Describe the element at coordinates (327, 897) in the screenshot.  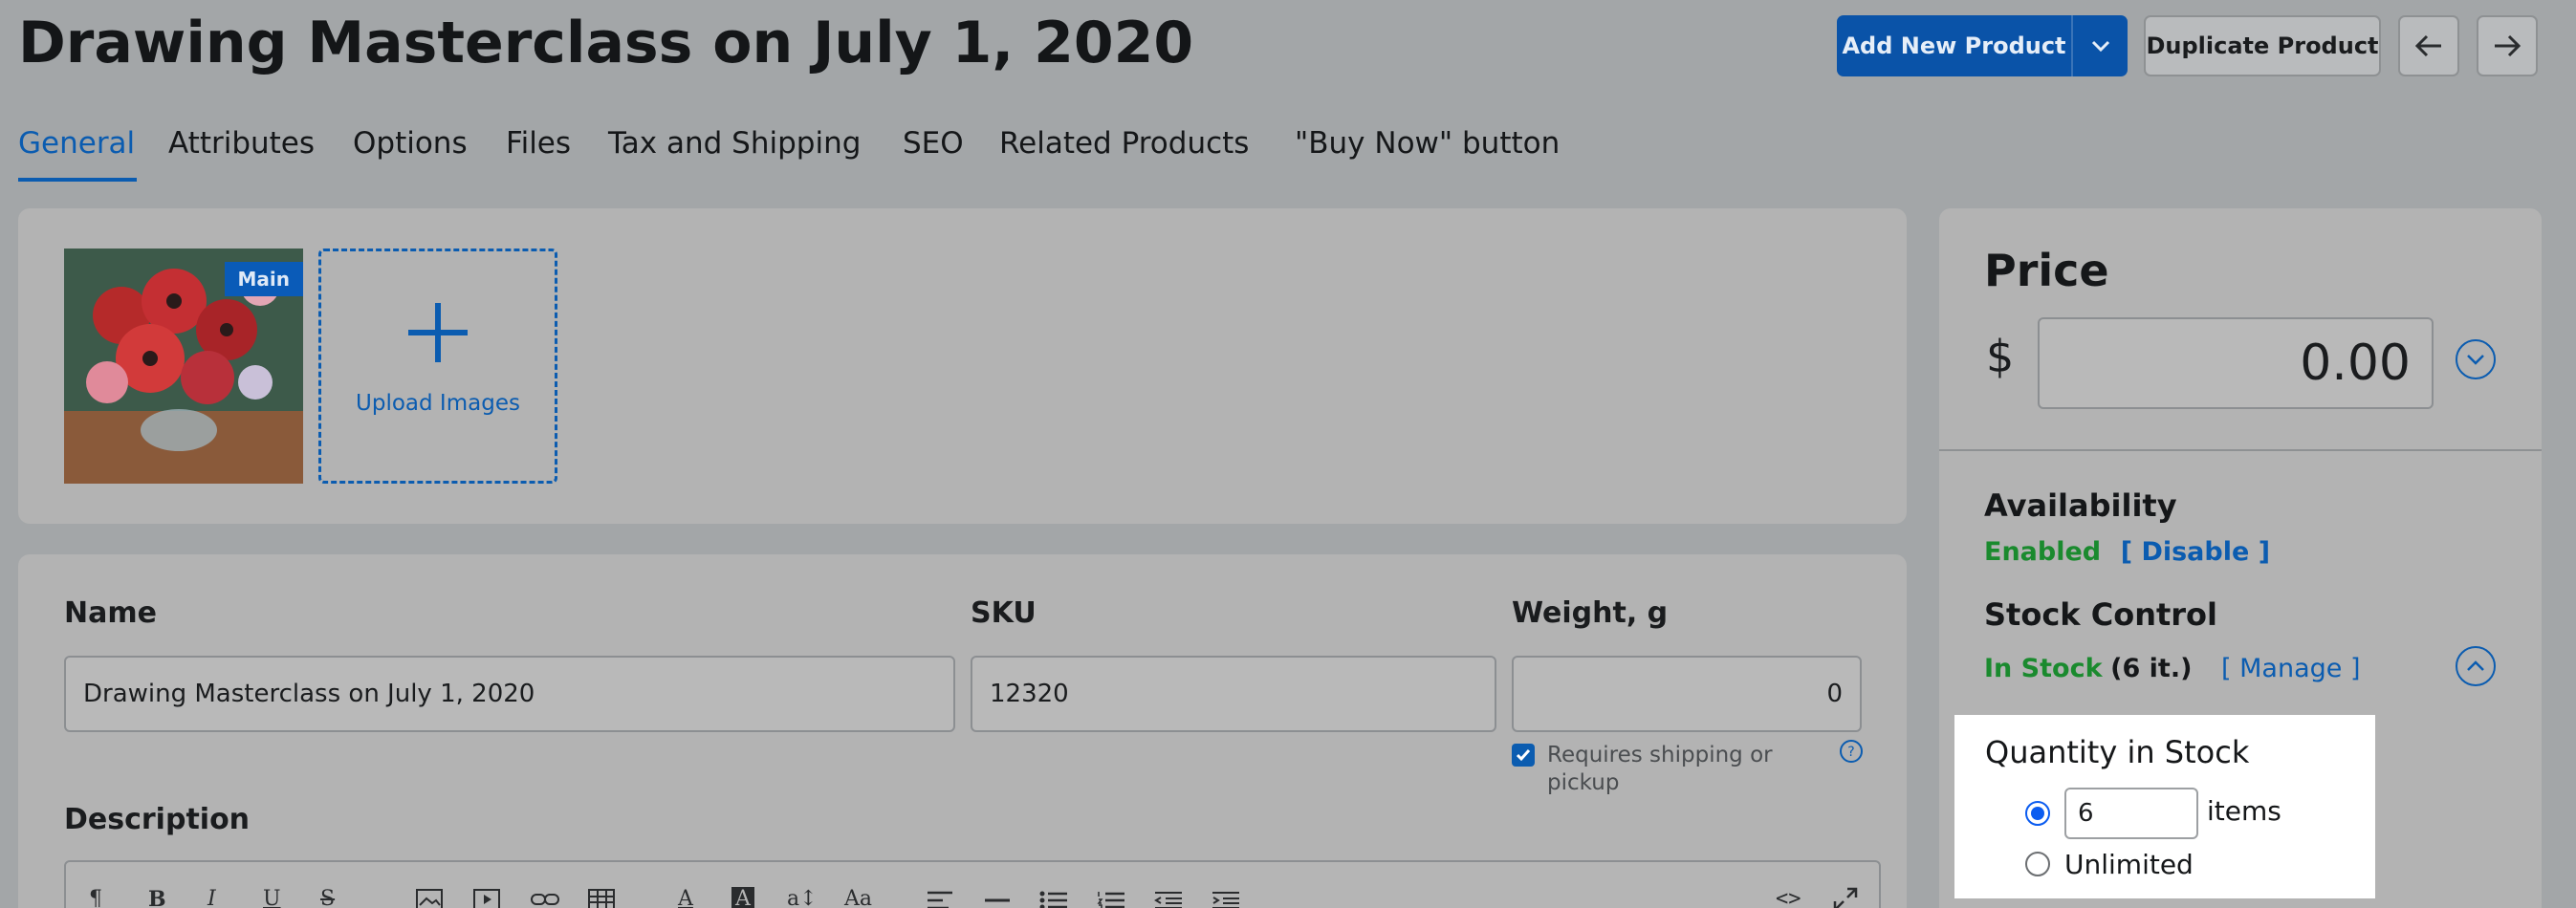
I see `strikethrough-icon: S` at that location.